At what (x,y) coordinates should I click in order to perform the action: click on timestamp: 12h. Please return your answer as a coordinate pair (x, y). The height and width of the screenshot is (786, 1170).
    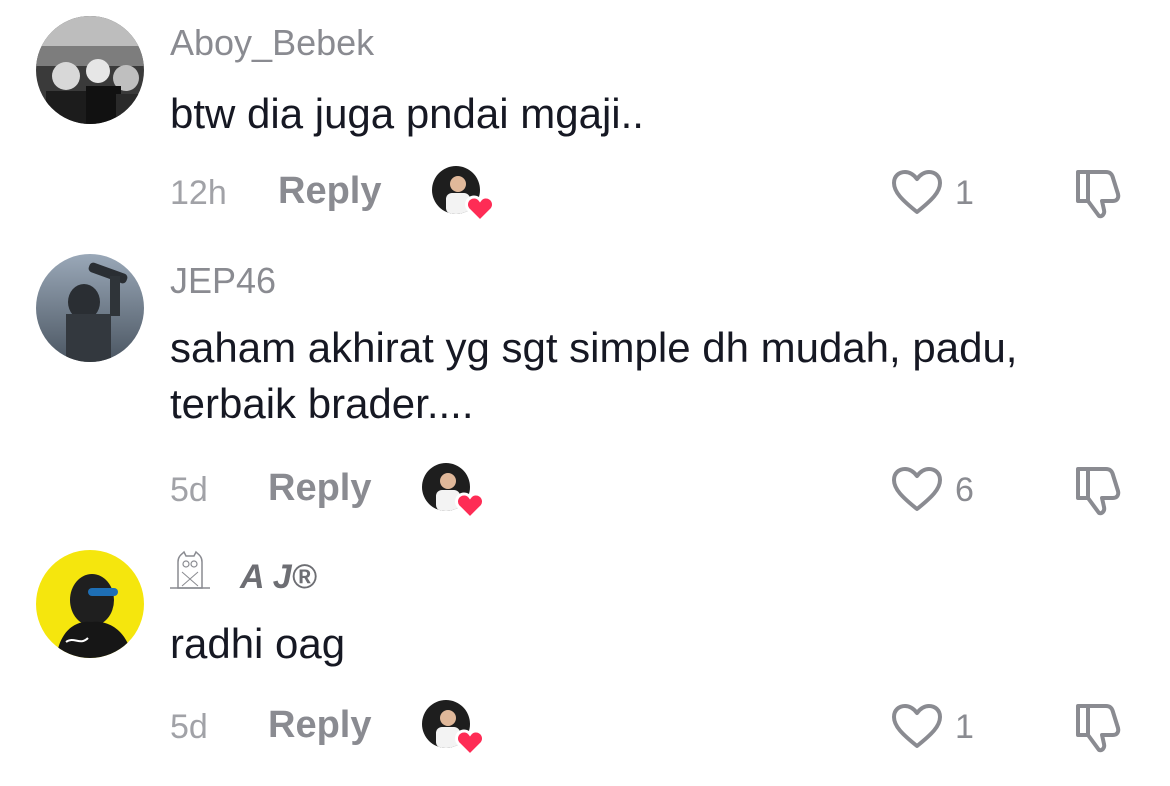
    Looking at the image, I should click on (198, 193).